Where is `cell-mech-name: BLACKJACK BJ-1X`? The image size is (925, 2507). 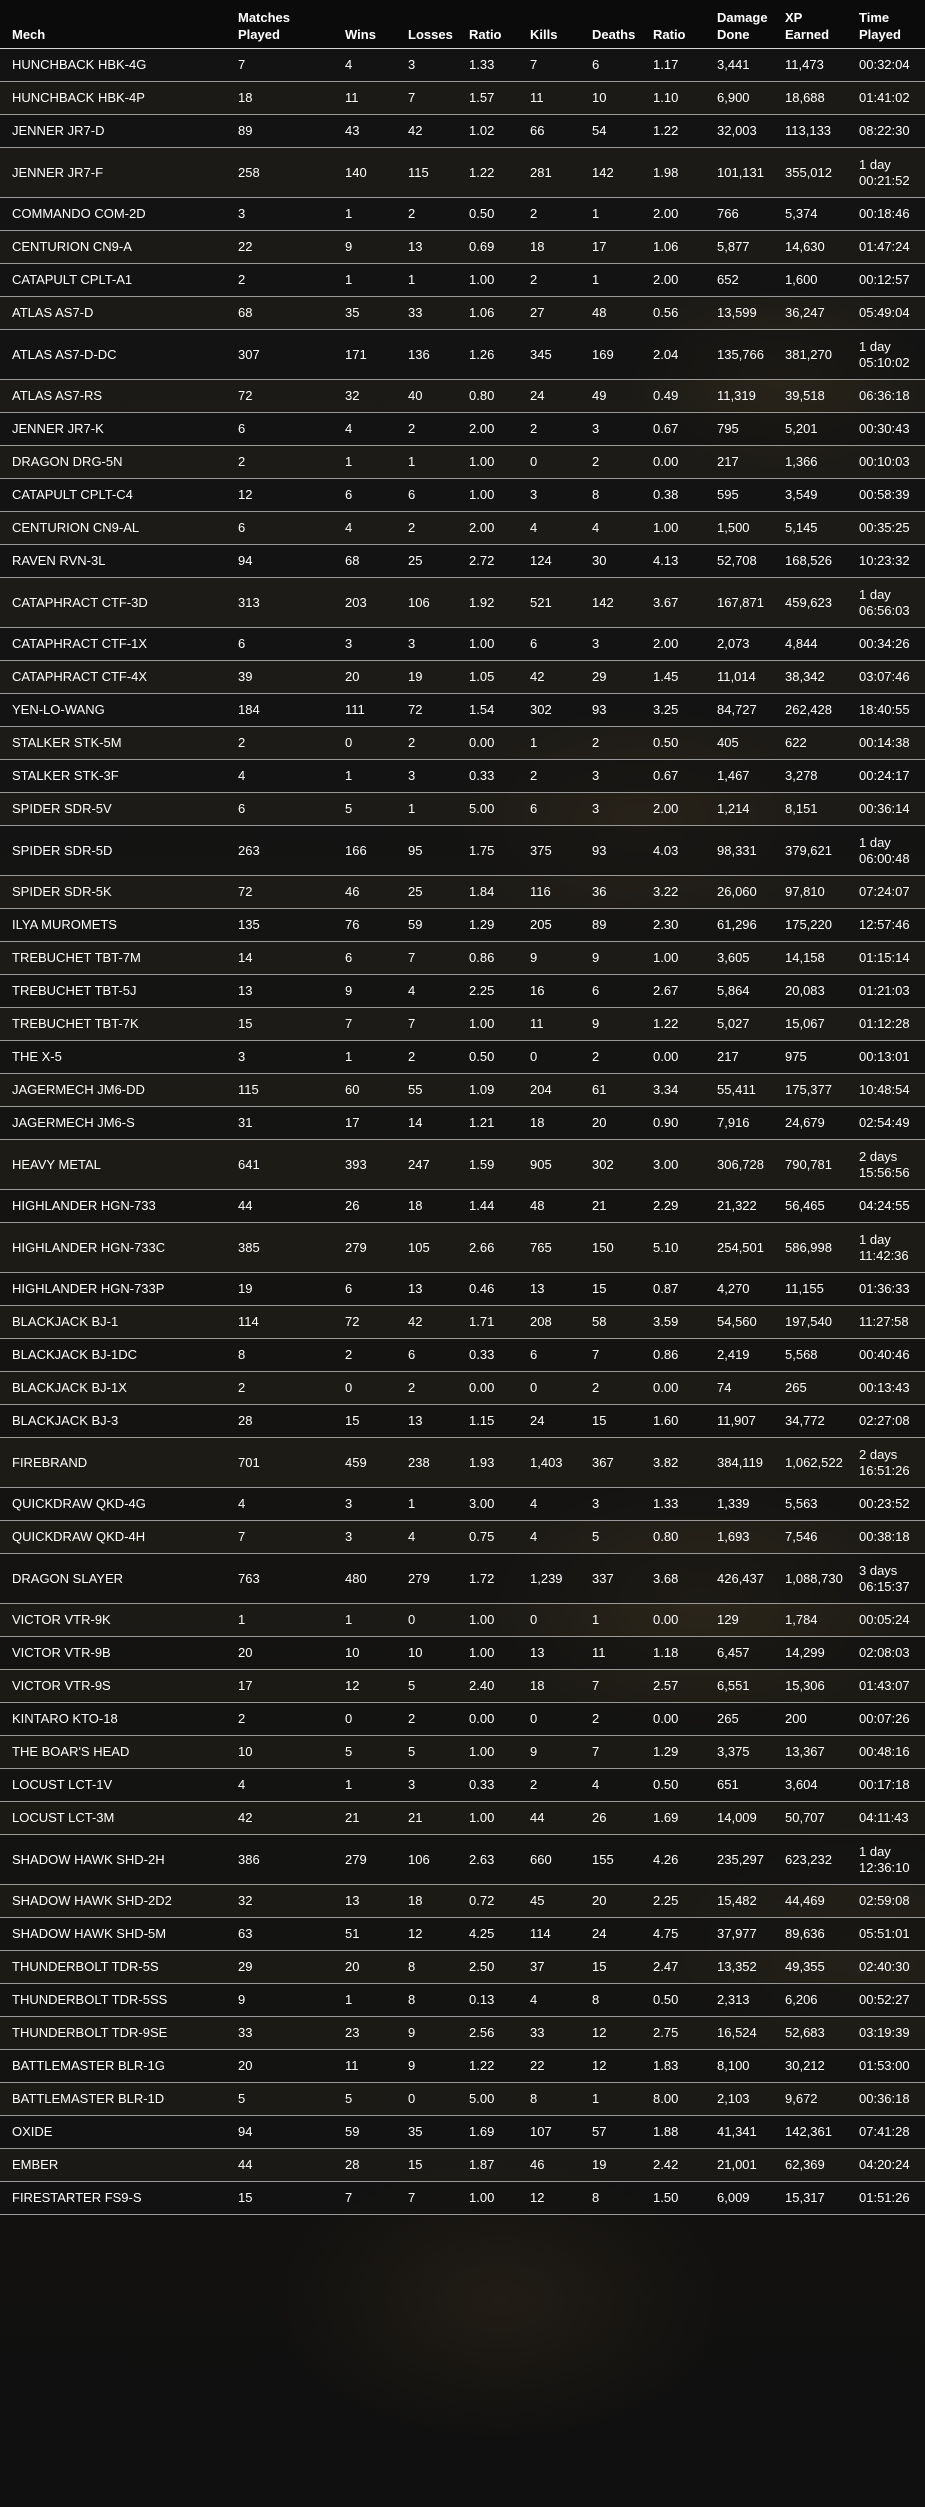 cell-mech-name: BLACKJACK BJ-1X is located at coordinates (113, 1388).